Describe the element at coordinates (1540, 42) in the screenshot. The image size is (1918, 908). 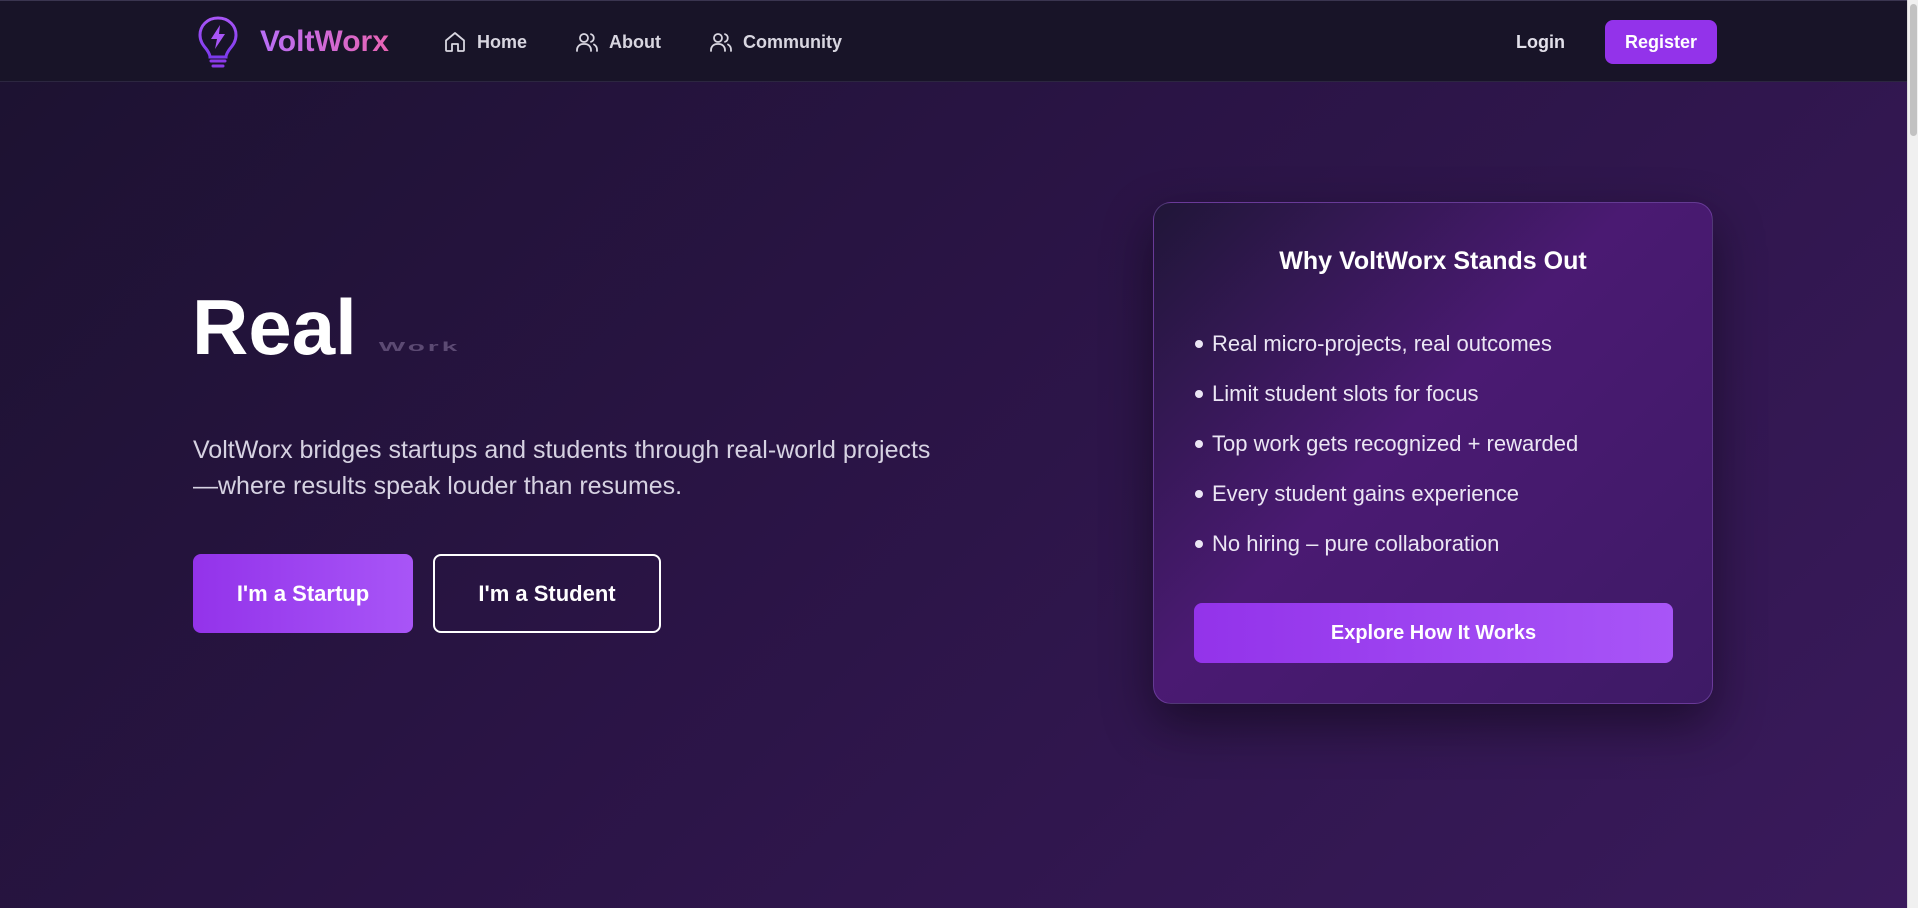
I see `login-link: Login` at that location.